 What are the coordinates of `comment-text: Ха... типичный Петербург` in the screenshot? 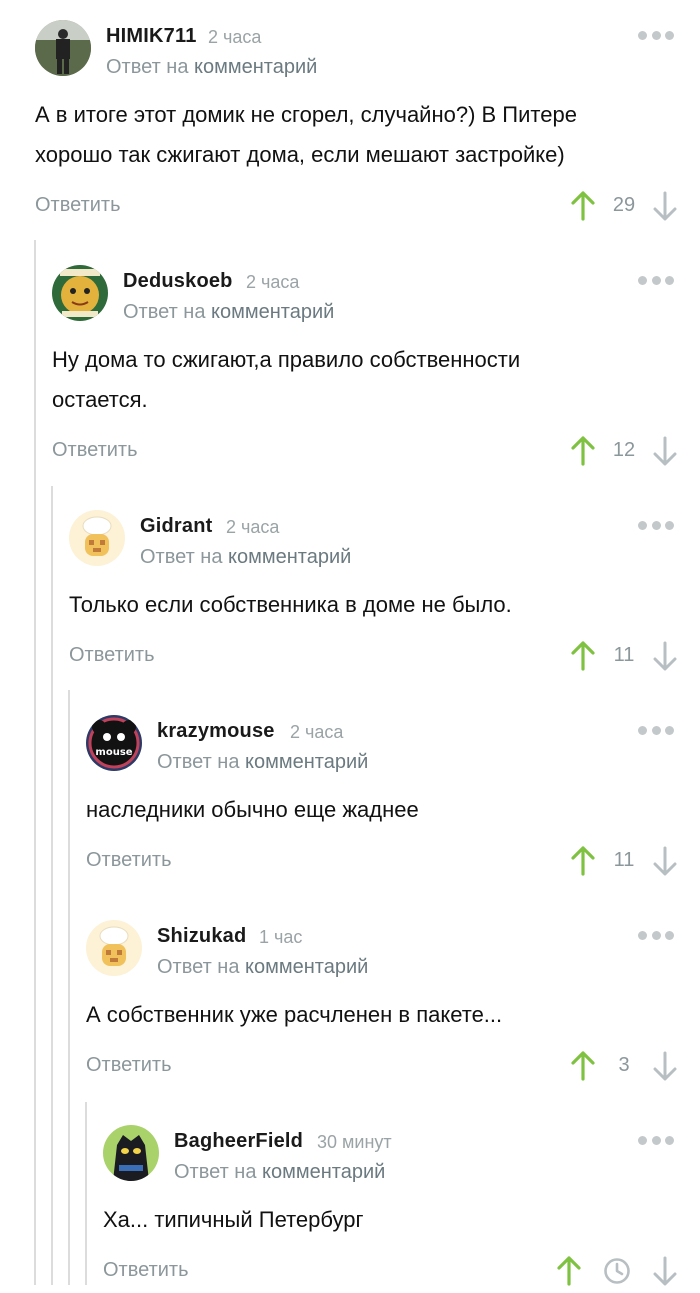 It's located at (233, 1220).